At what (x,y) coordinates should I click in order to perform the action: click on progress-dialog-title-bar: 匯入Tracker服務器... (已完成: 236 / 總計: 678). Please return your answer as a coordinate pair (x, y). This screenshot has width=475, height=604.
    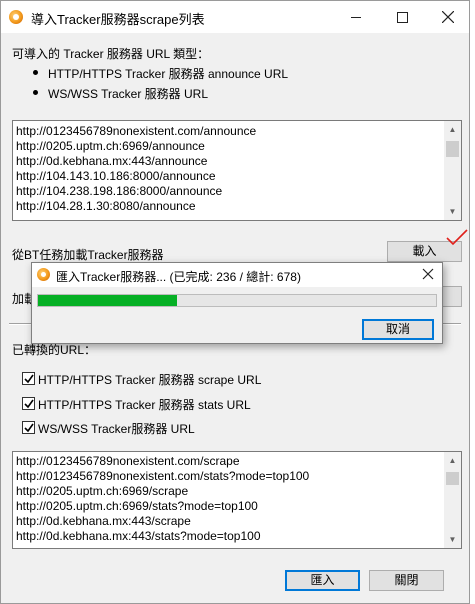
    Looking at the image, I should click on (237, 275).